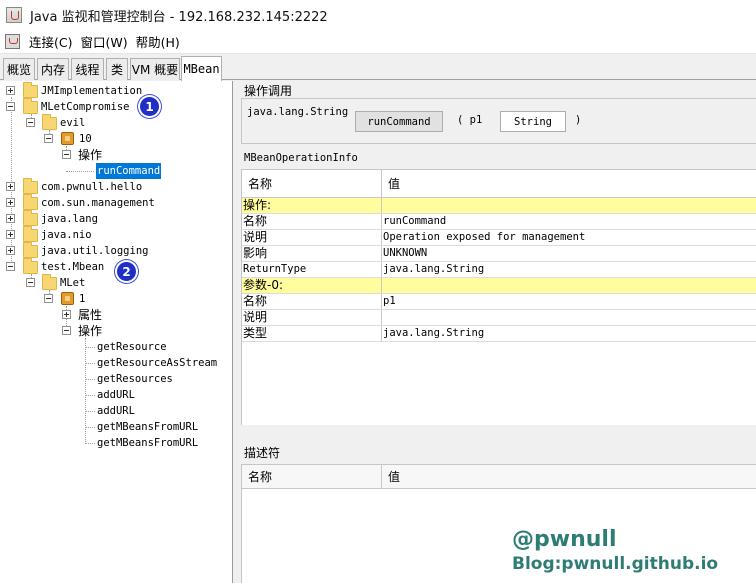 Image resolution: width=756 pixels, height=583 pixels. Describe the element at coordinates (126, 271) in the screenshot. I see `annotation-badge-2: 2` at that location.